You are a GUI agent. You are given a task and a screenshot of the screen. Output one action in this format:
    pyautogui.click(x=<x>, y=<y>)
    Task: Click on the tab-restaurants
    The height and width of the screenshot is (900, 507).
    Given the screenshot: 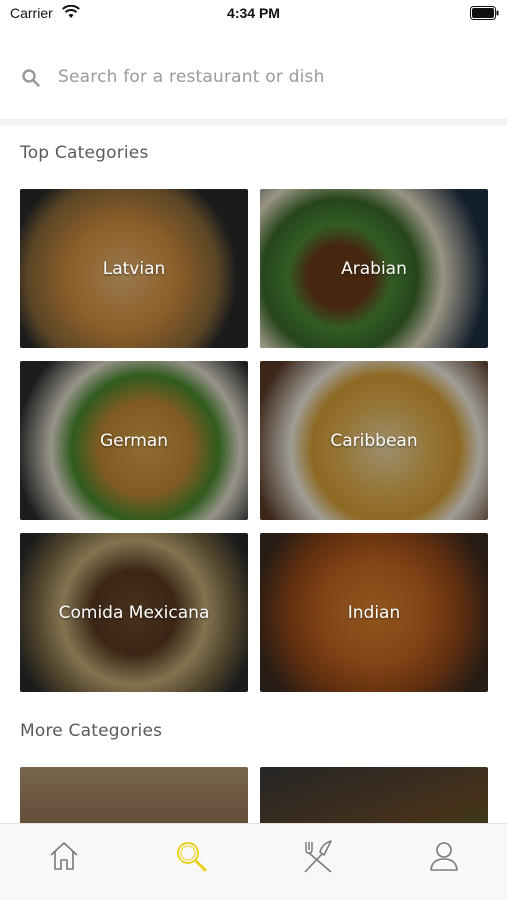 What is the action you would take?
    pyautogui.click(x=318, y=856)
    